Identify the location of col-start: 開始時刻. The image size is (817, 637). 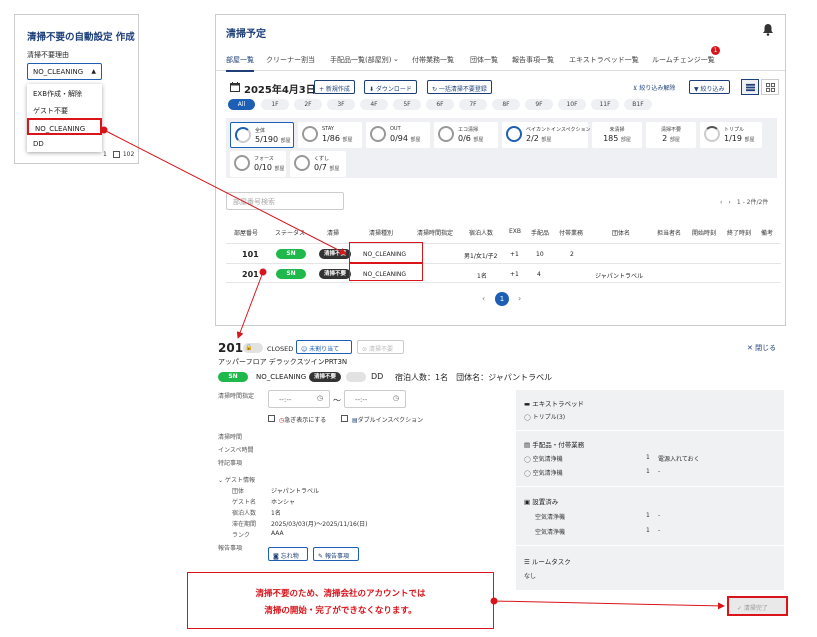
(704, 232).